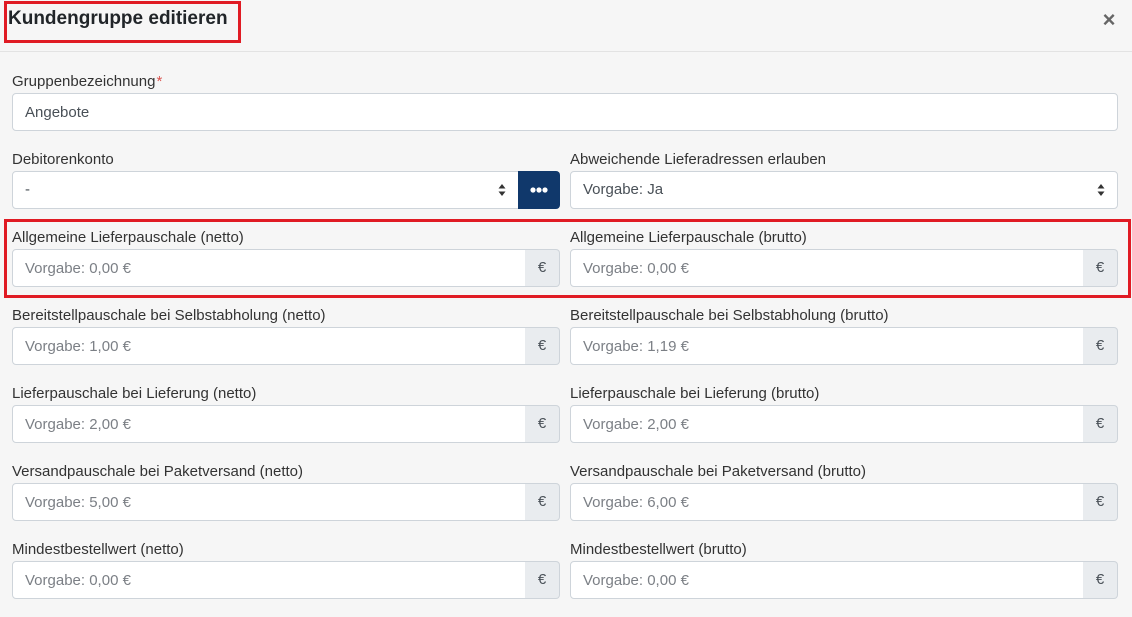  I want to click on debitor-select: -, so click(265, 190).